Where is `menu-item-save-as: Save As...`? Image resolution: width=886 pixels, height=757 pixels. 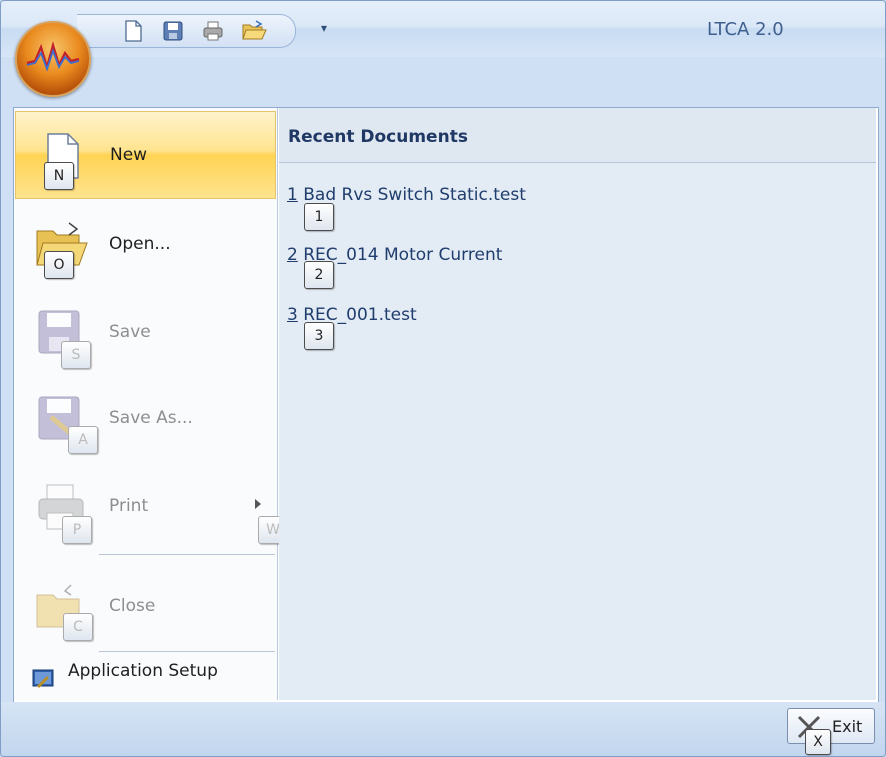
menu-item-save-as: Save As... is located at coordinates (145, 419).